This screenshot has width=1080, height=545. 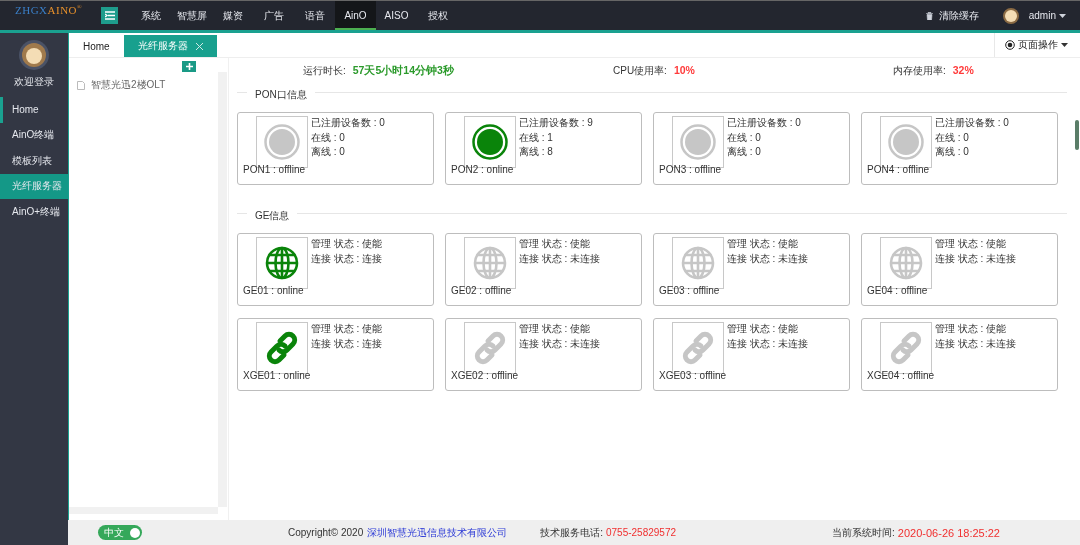 I want to click on time-label: 当前系统时间:, so click(x=863, y=532).